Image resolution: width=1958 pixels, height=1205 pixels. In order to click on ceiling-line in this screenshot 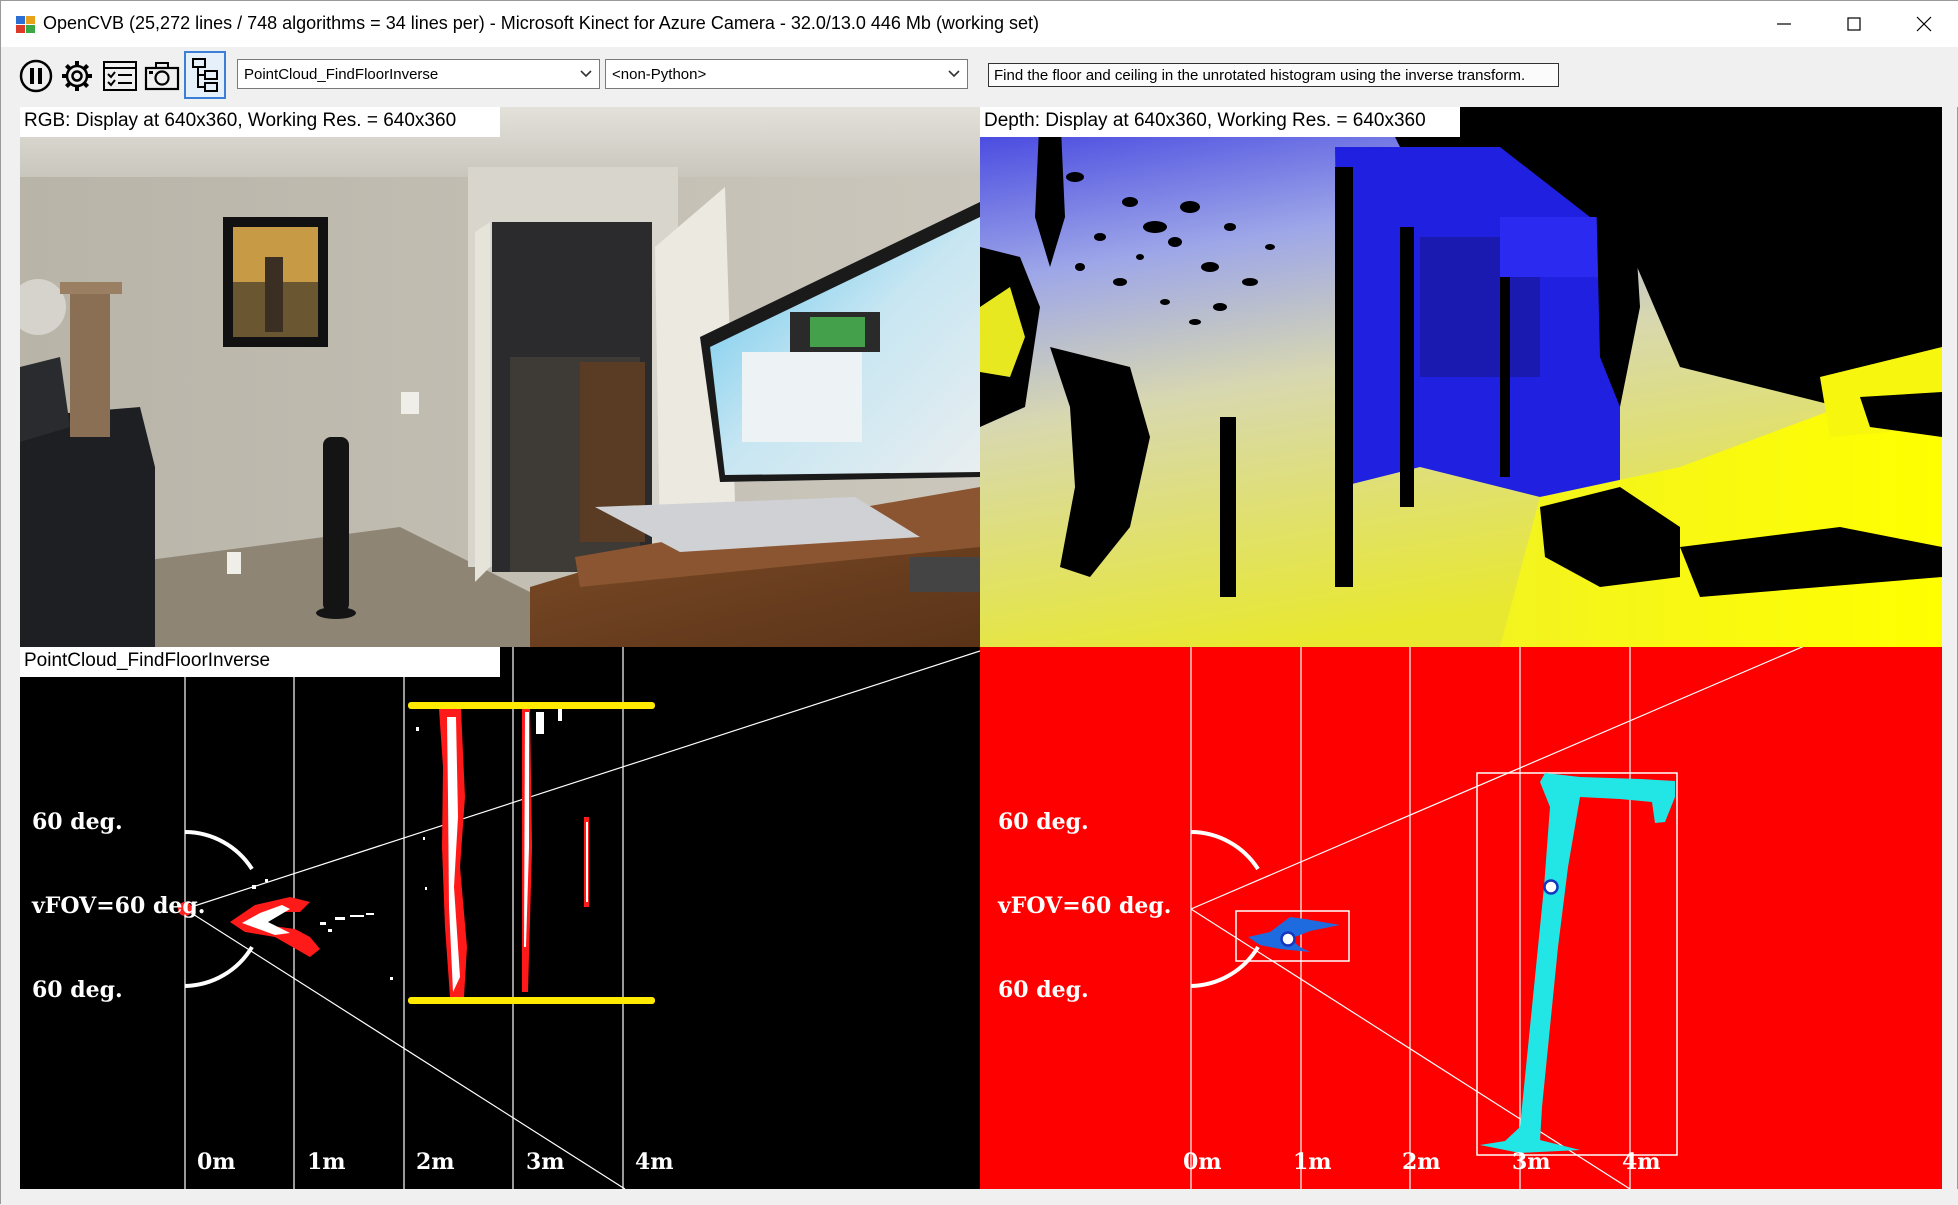, I will do `click(531, 705)`.